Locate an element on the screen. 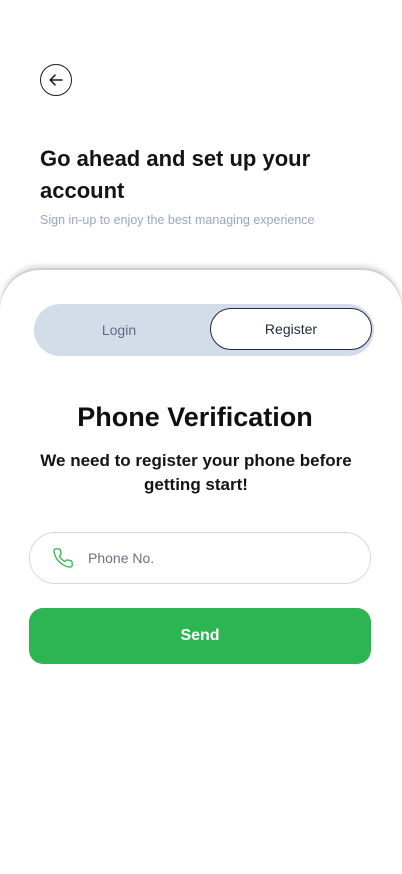  tab-login: Login is located at coordinates (119, 330).